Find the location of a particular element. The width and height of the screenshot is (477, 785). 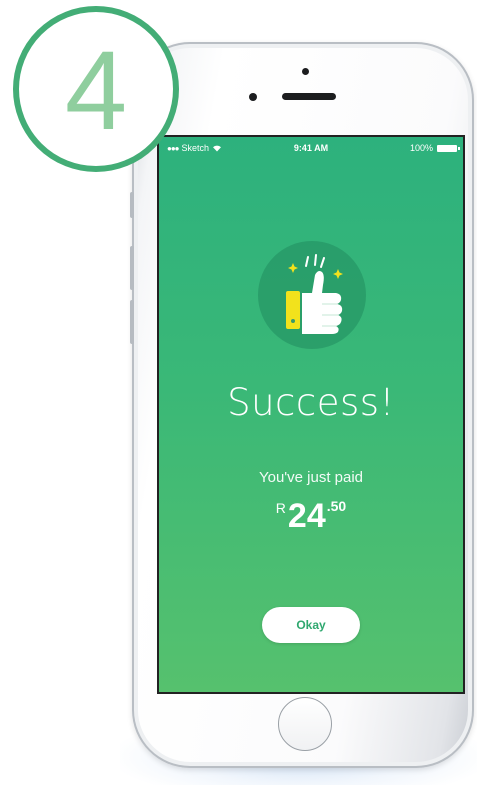

paid-amount: R24.50 is located at coordinates (311, 516).